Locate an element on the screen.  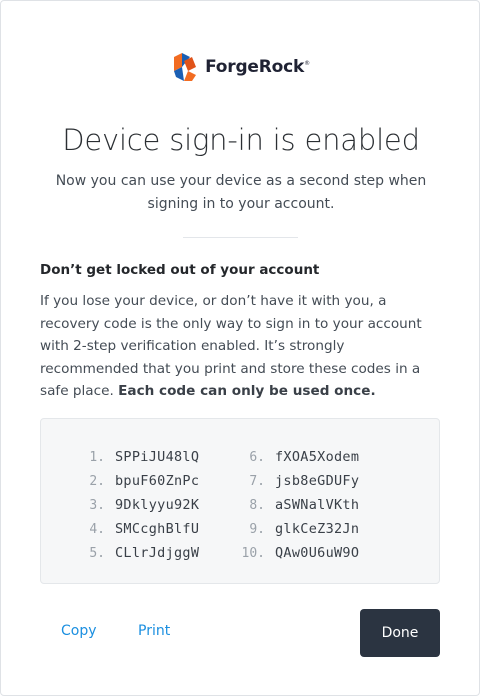
recovery-code-number: 8. is located at coordinates (257, 505).